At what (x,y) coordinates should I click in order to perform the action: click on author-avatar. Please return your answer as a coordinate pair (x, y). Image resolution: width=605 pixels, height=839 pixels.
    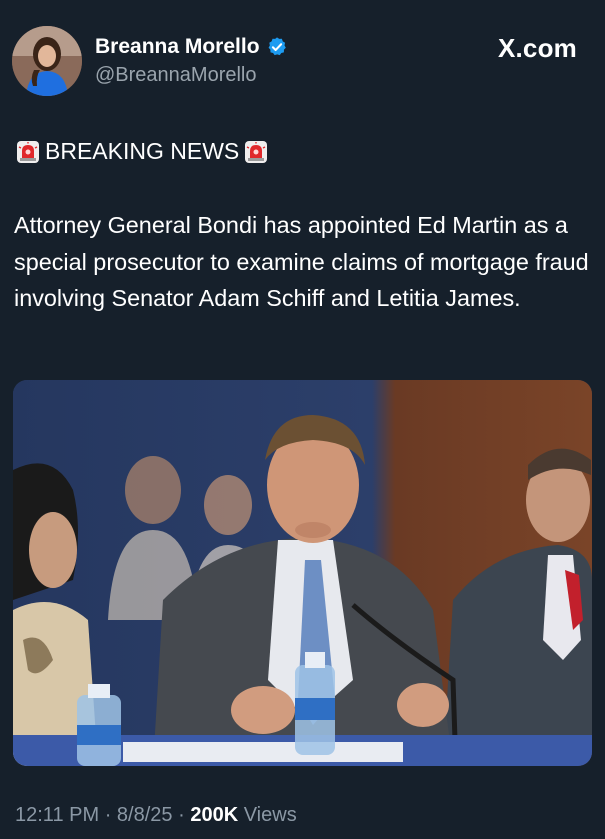
    Looking at the image, I should click on (47, 61).